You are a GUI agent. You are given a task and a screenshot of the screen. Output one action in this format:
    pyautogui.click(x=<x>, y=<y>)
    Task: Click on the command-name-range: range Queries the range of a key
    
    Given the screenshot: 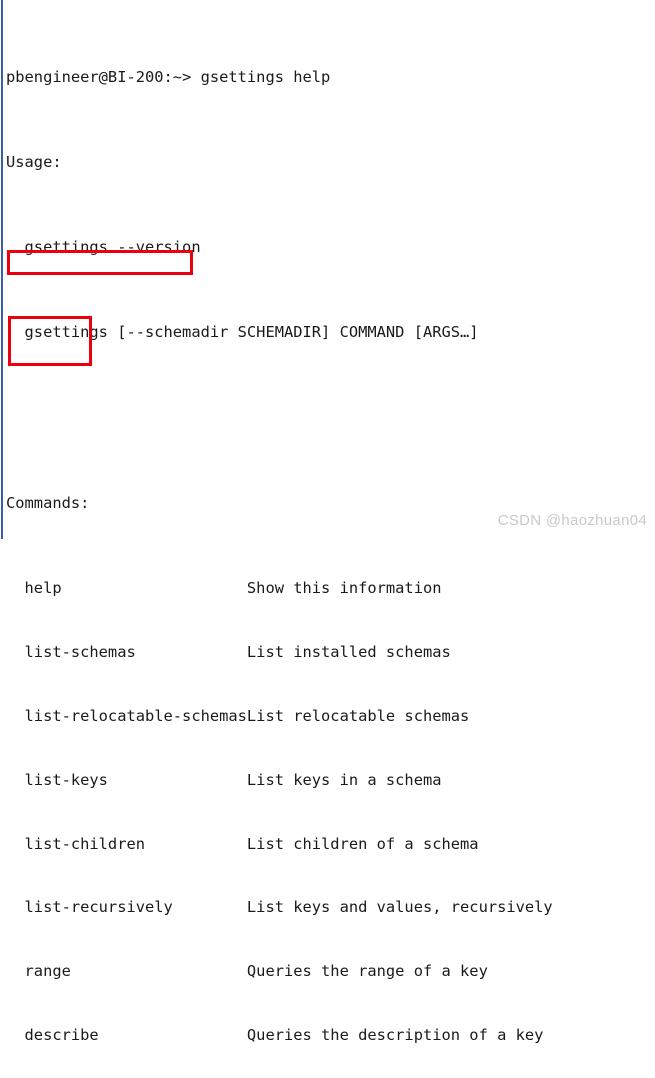 What is the action you would take?
    pyautogui.click(x=247, y=971)
    